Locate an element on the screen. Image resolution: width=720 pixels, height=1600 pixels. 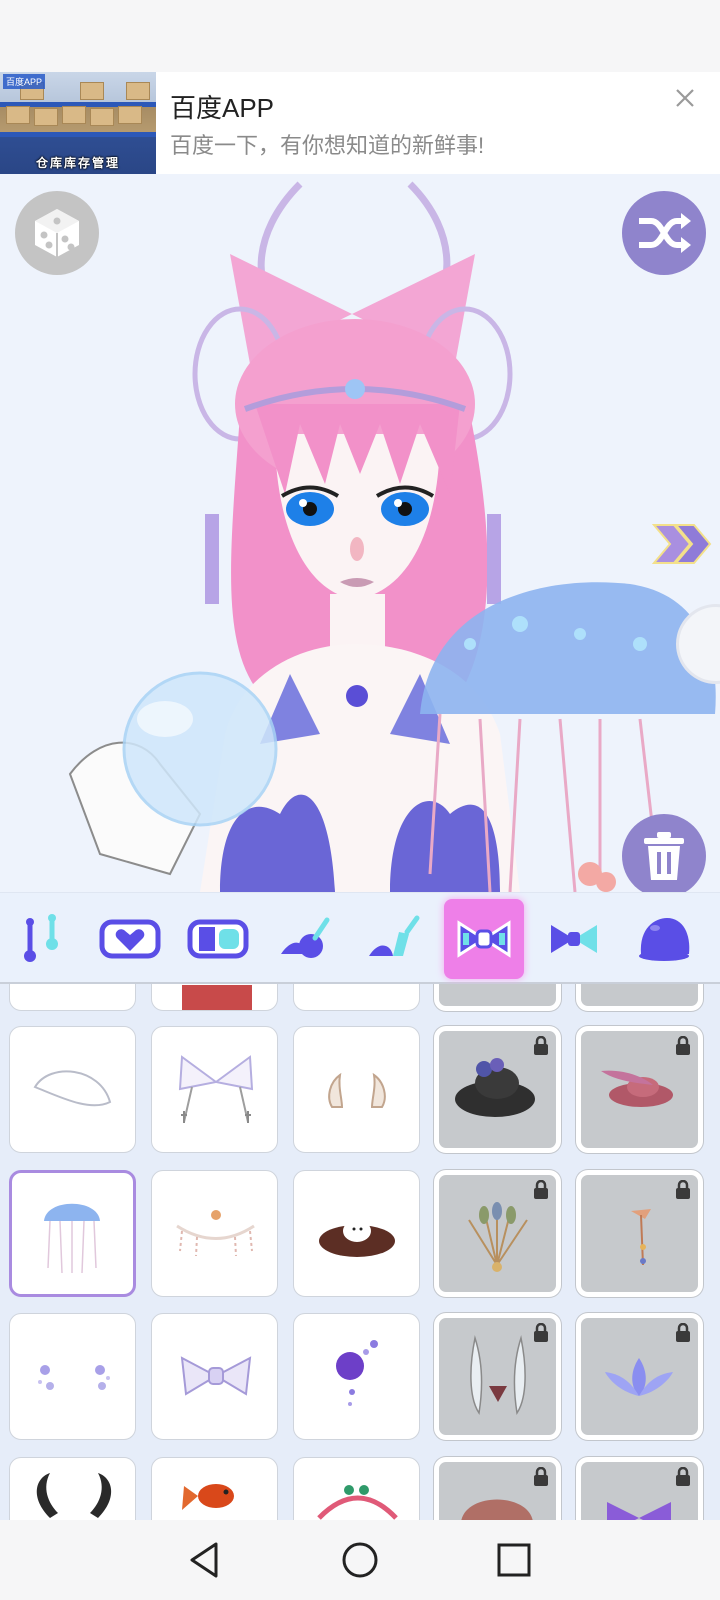
grid-item-selected is located at coordinates (72, 1233).